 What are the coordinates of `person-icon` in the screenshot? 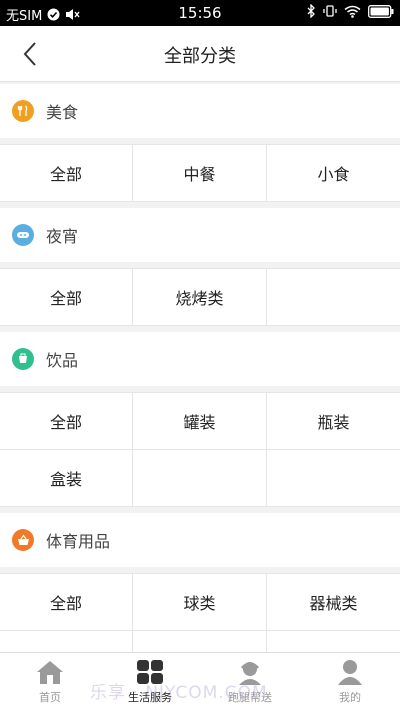 It's located at (350, 672).